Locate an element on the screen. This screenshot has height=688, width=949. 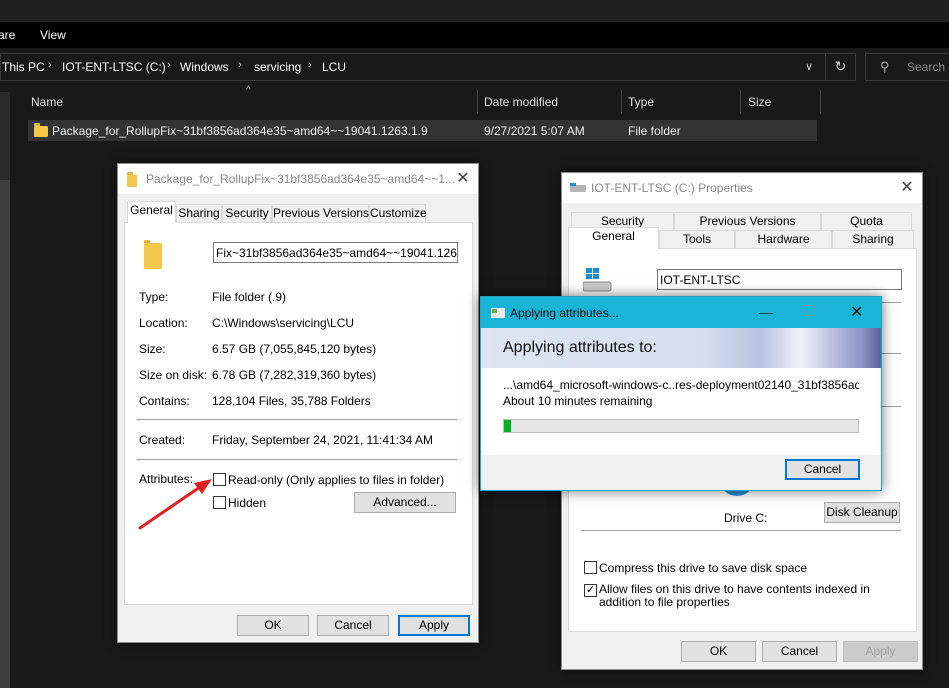
maximize-icon is located at coordinates (809, 310).